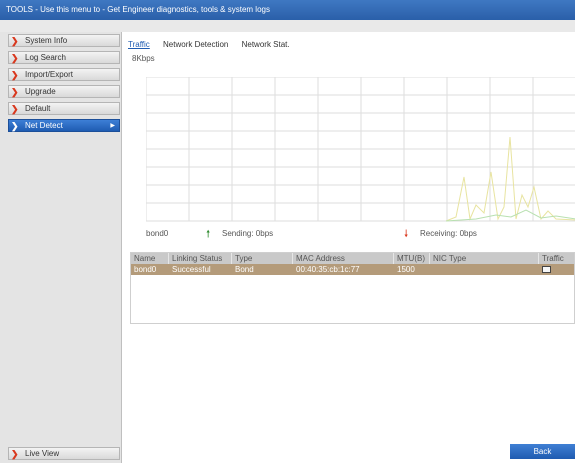 Image resolution: width=575 pixels, height=463 pixels. Describe the element at coordinates (143, 58) in the screenshot. I see `graph-unit-label: 8Kbps` at that location.